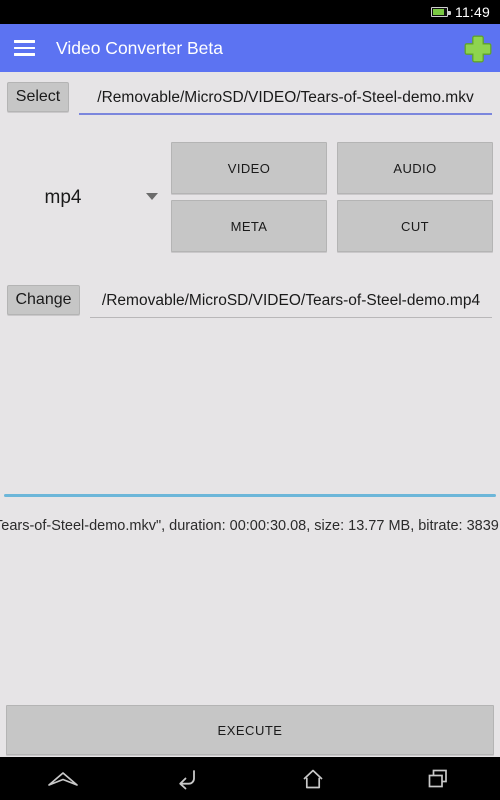 This screenshot has width=500, height=800. What do you see at coordinates (312, 778) in the screenshot?
I see `home-icon` at bounding box center [312, 778].